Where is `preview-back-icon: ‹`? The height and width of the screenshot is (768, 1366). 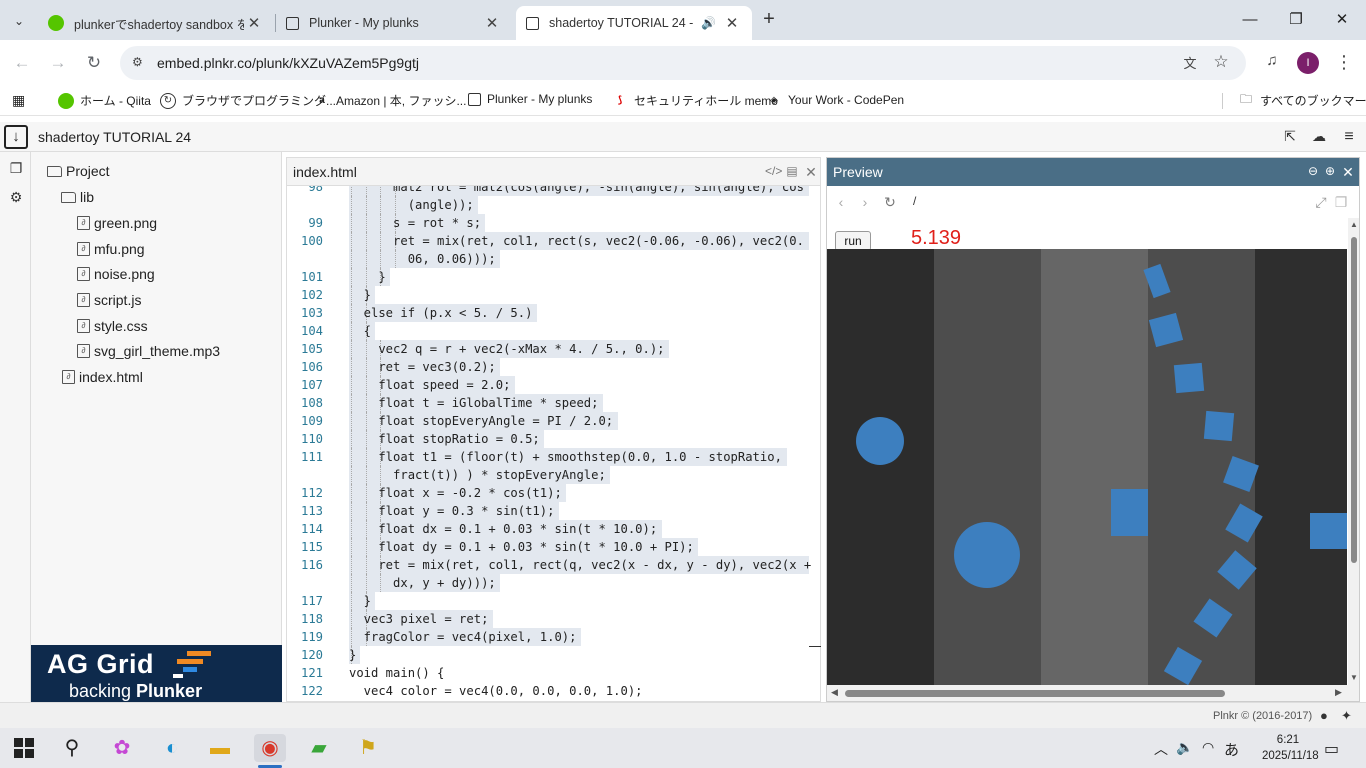 preview-back-icon: ‹ is located at coordinates (841, 202).